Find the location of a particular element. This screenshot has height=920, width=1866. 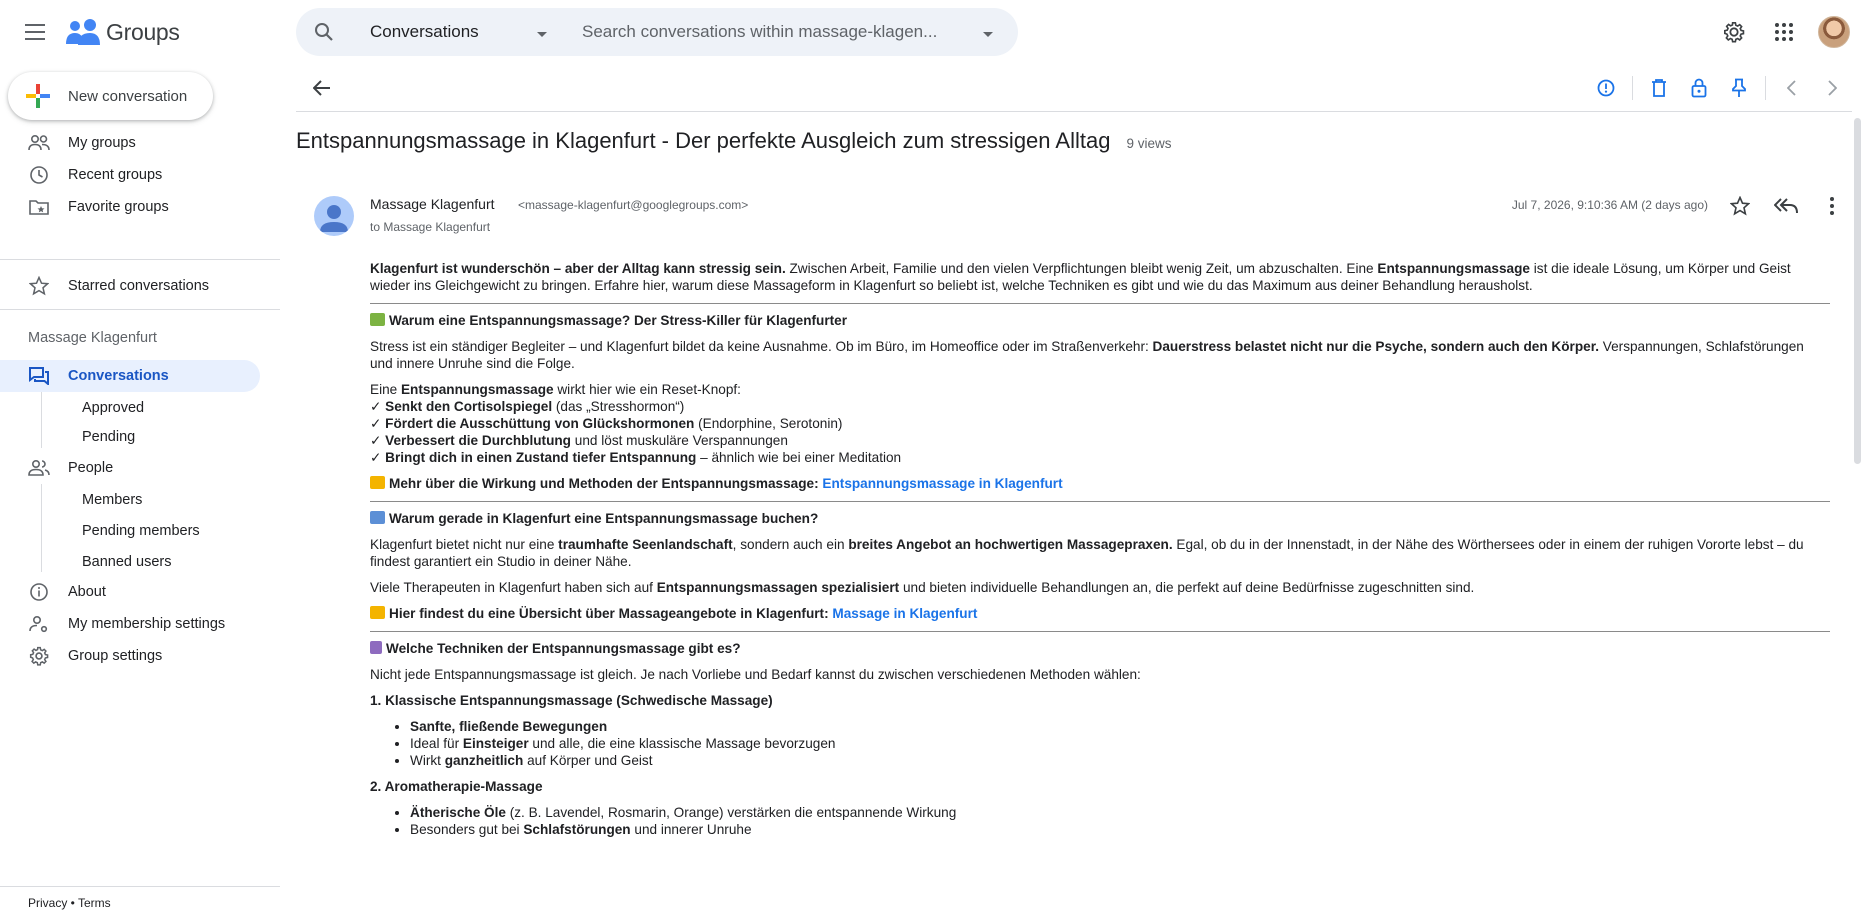

sidebar-item-label: People is located at coordinates (91, 468).